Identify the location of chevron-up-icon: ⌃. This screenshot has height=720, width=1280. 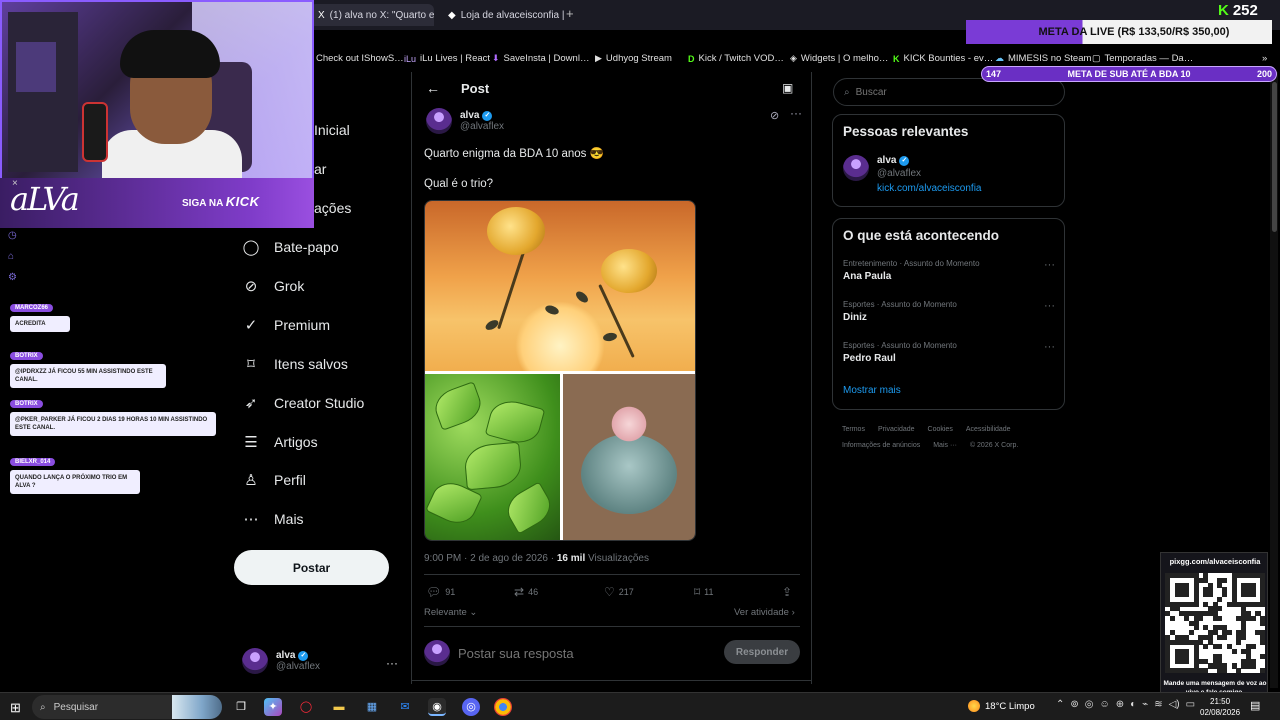
(1060, 704).